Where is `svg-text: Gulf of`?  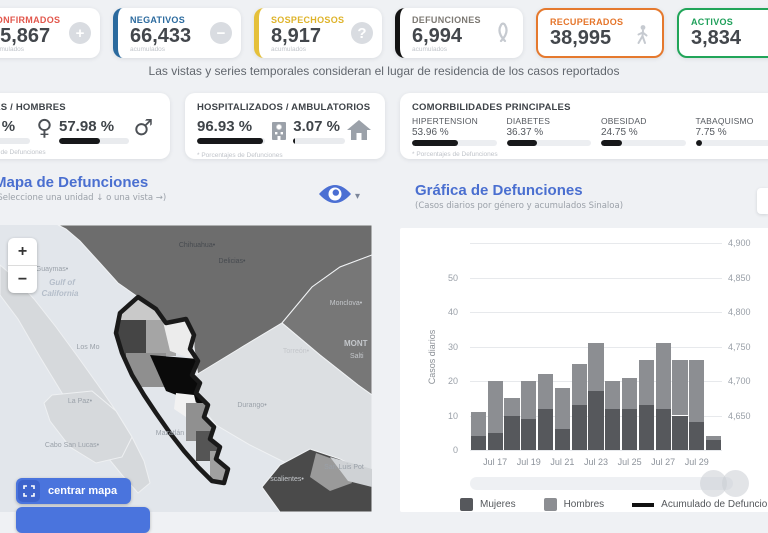
svg-text: Gulf of is located at coordinates (62, 282).